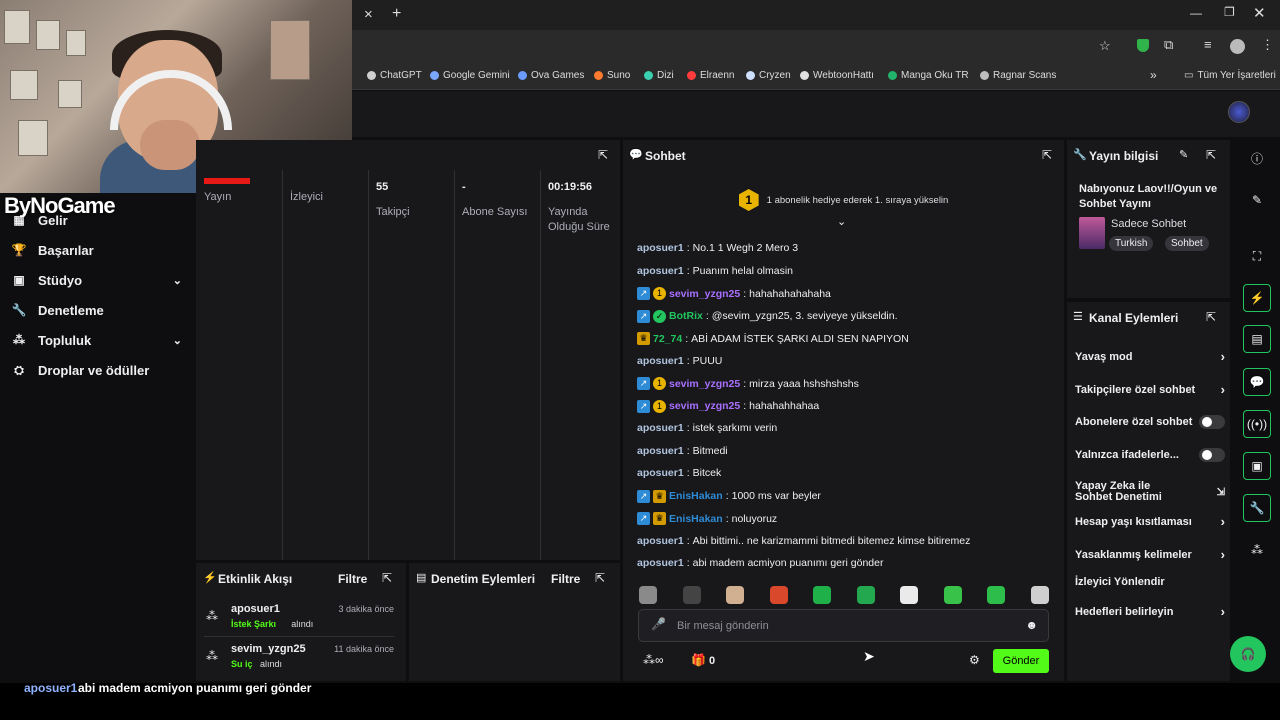 This screenshot has height=720, width=1280. I want to click on minimize-icon: —, so click(1196, 13).